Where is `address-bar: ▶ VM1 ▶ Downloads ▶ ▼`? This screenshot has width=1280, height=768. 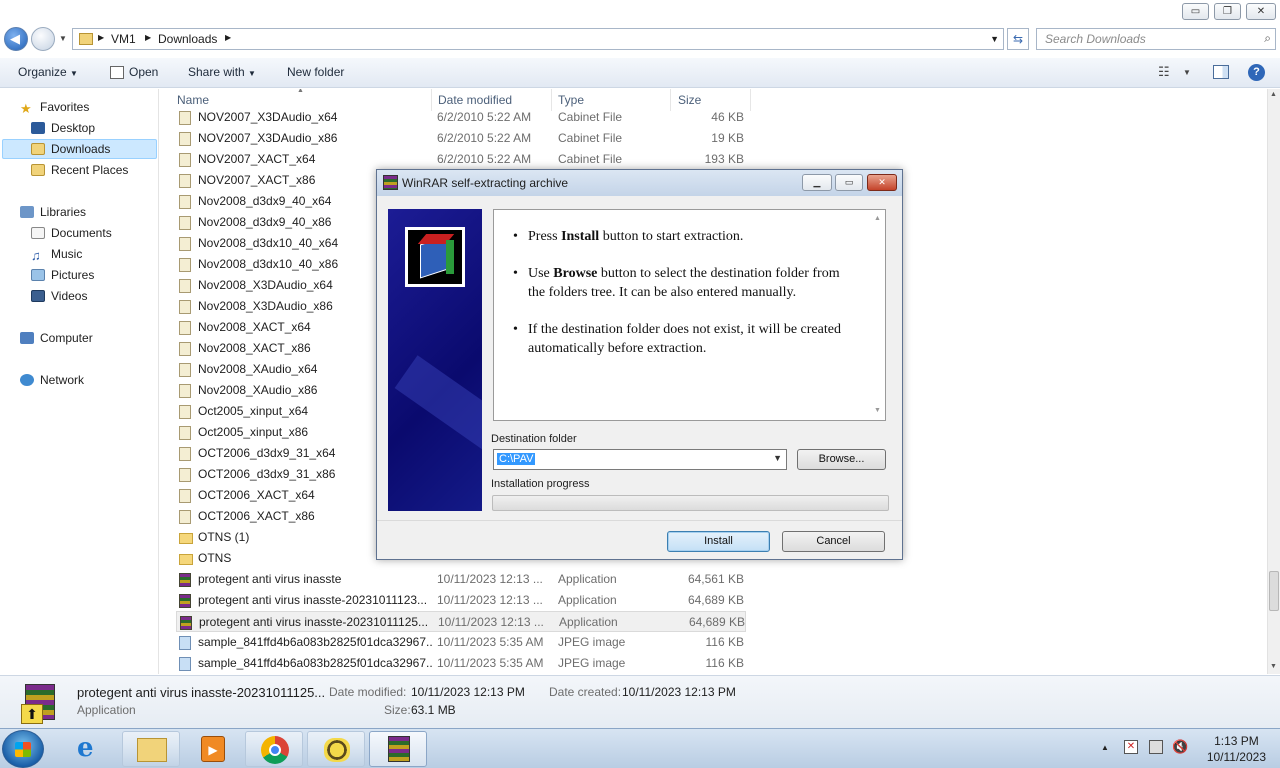
address-bar: ▶ VM1 ▶ Downloads ▶ ▼ is located at coordinates (538, 39).